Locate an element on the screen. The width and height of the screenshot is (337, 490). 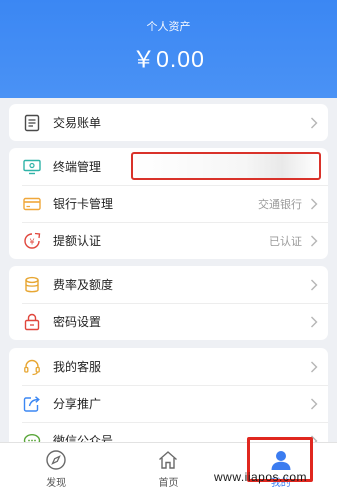
monitor-icon is located at coordinates (32, 167).